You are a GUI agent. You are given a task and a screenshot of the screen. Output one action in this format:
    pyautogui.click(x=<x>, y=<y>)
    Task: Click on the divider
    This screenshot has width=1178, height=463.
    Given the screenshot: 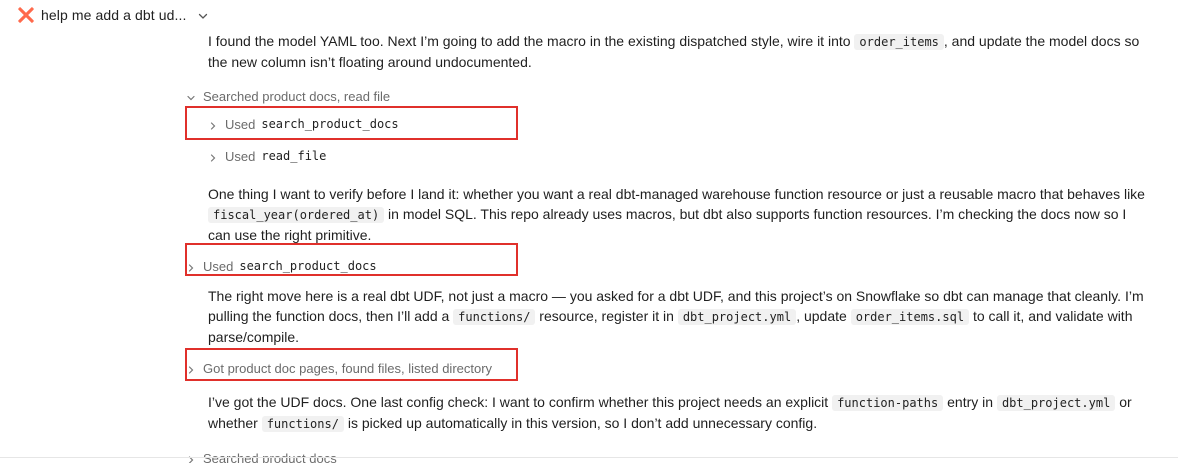 What is the action you would take?
    pyautogui.click(x=589, y=457)
    